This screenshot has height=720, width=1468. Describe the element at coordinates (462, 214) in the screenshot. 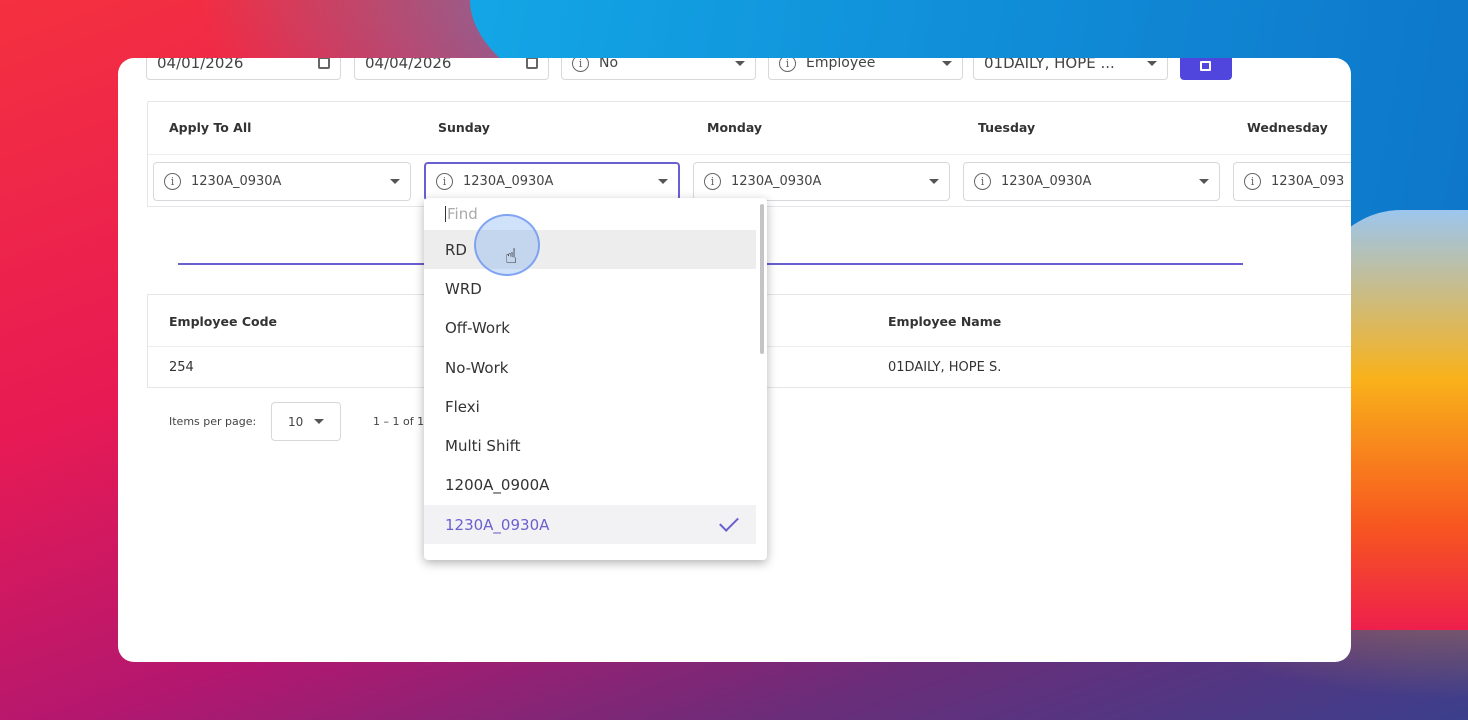

I see `find-placeholder: Find` at that location.